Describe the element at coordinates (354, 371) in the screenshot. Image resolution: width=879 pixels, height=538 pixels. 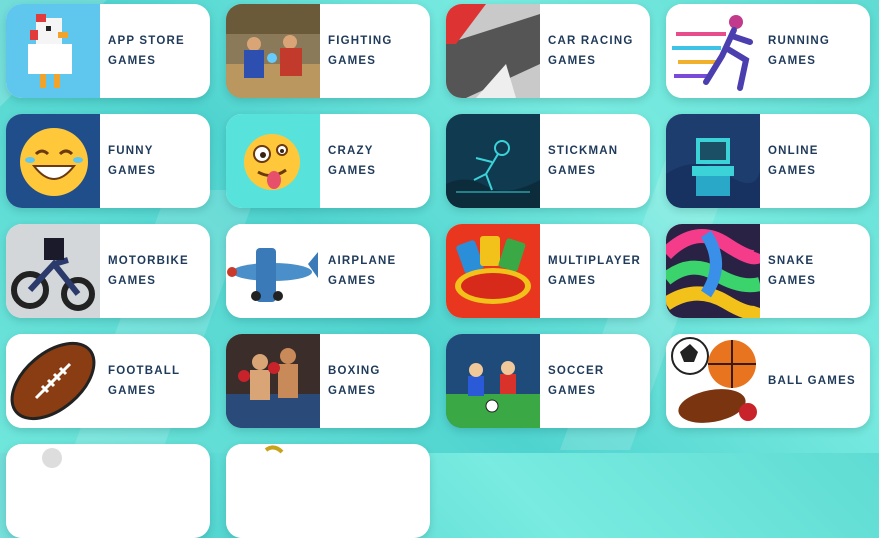
I see `card-title: BOXING` at that location.